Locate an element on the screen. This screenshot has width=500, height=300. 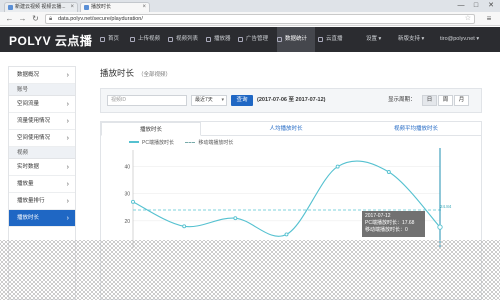
y-tick-label: 20 is located at coordinates (127, 222).